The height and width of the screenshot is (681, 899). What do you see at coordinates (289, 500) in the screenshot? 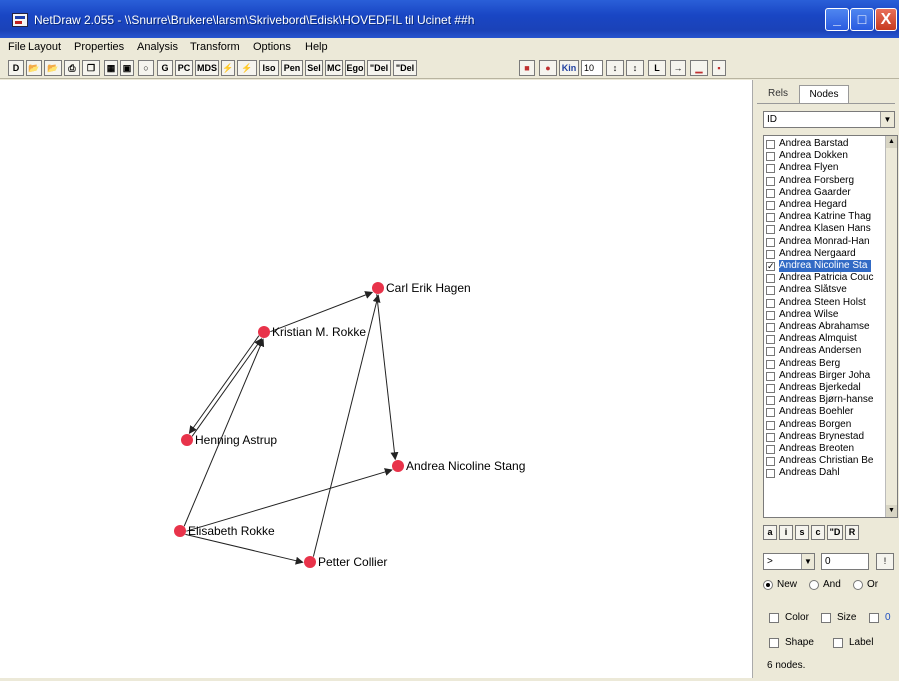
I see `edge-elisabeth-andrea` at bounding box center [289, 500].